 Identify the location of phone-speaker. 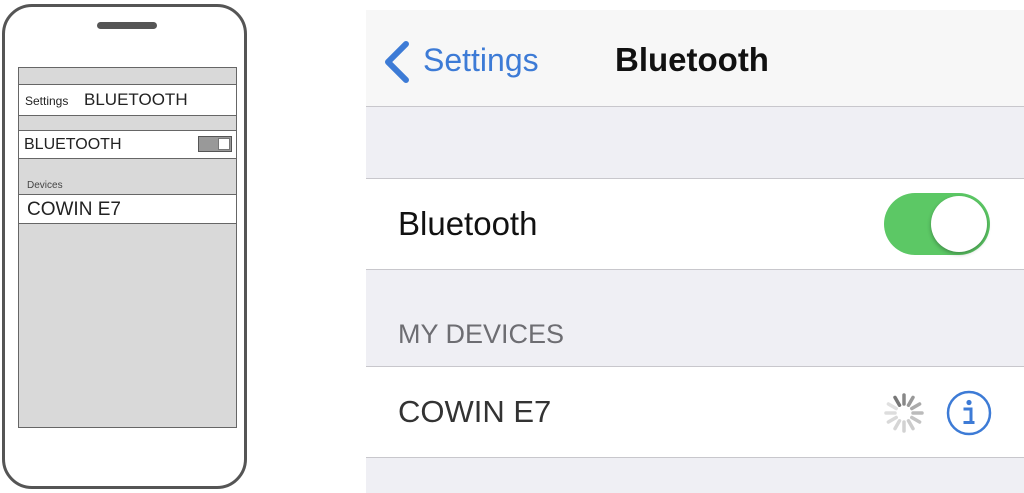
(127, 25).